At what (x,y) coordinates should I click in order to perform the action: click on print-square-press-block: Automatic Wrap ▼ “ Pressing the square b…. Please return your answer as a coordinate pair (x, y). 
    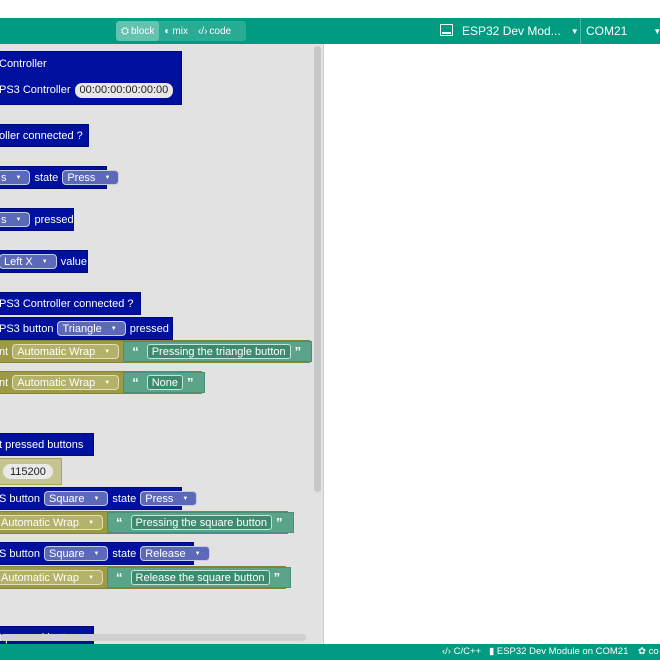
    Looking at the image, I should click on (147, 522).